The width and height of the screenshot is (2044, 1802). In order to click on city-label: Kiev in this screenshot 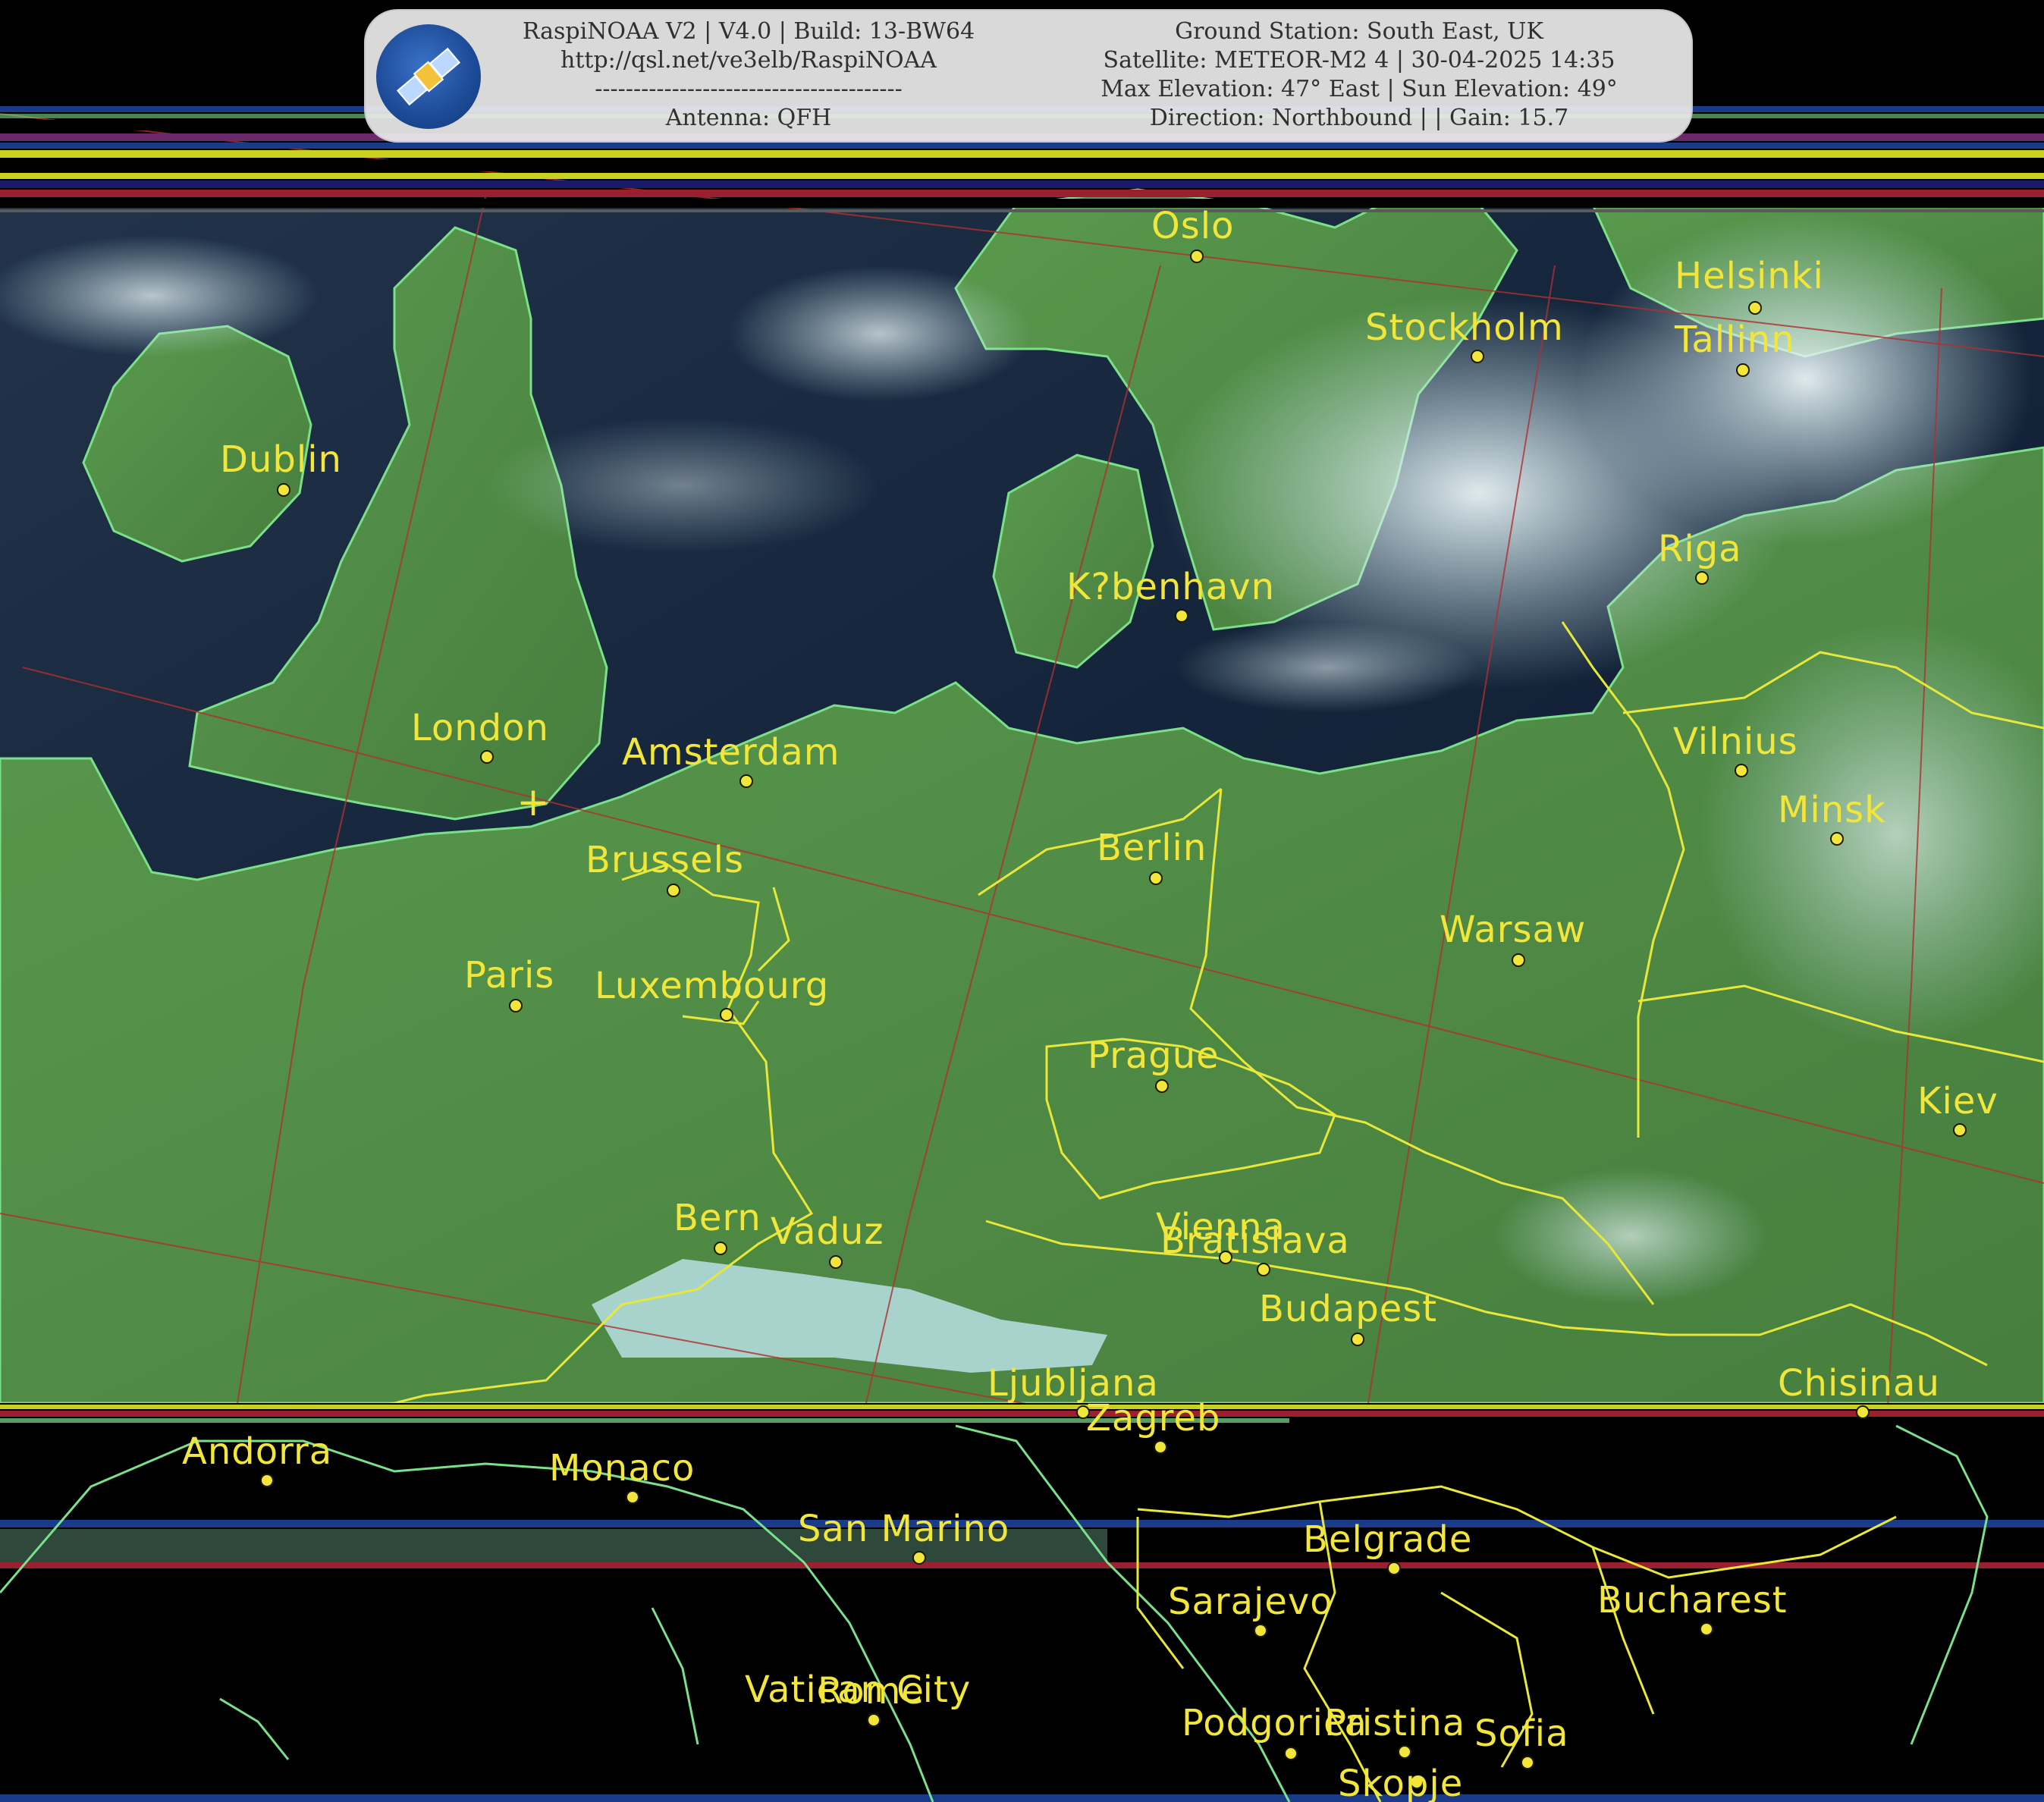, I will do `click(1958, 1101)`.